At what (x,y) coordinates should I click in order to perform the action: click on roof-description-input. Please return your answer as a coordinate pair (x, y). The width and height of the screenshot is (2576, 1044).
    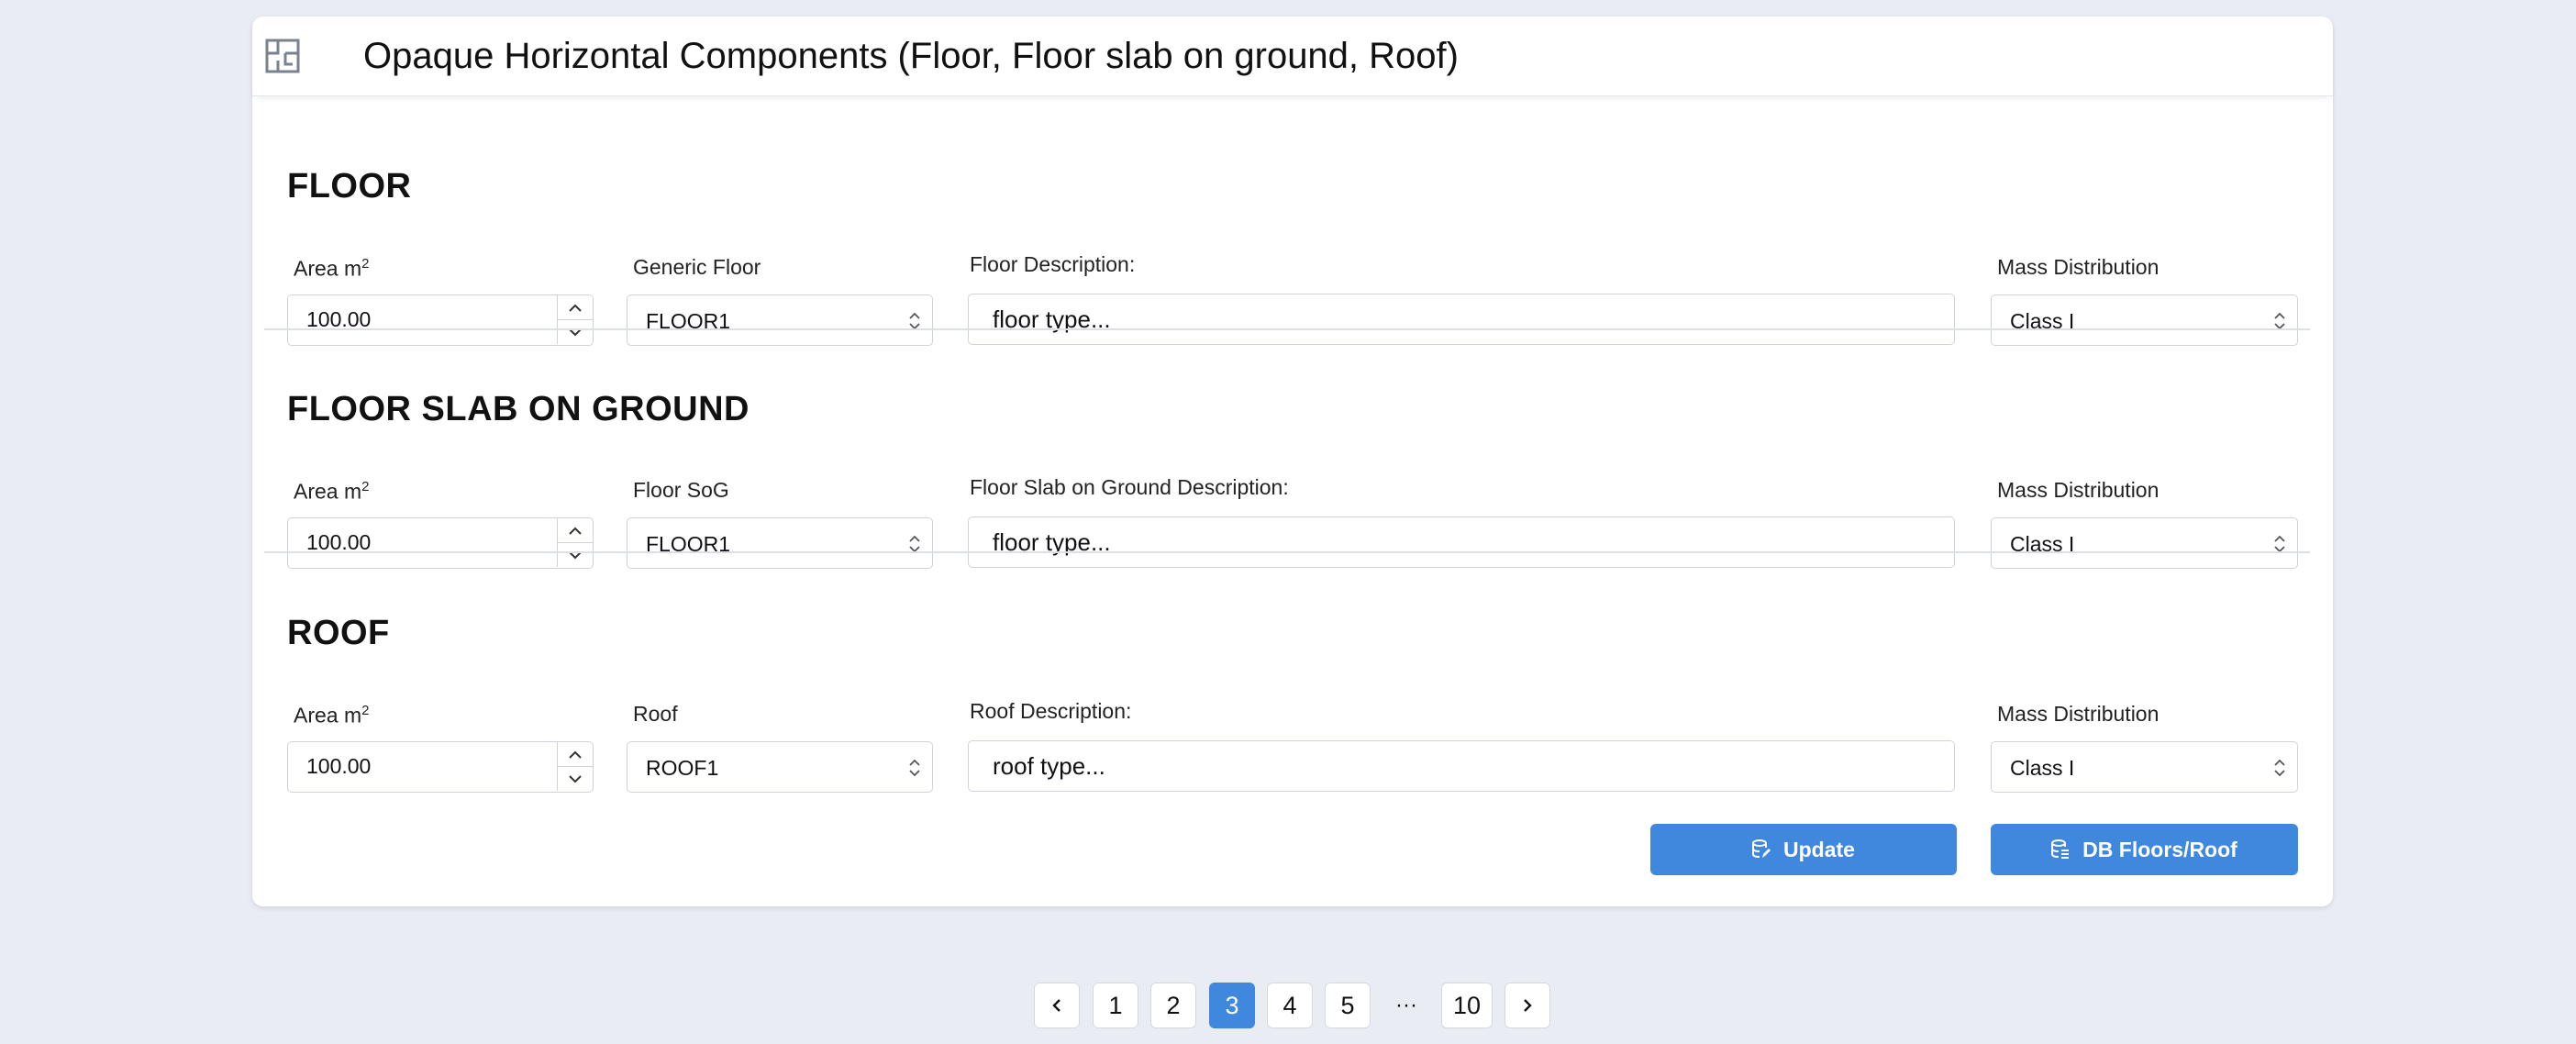
    Looking at the image, I should click on (1461, 766).